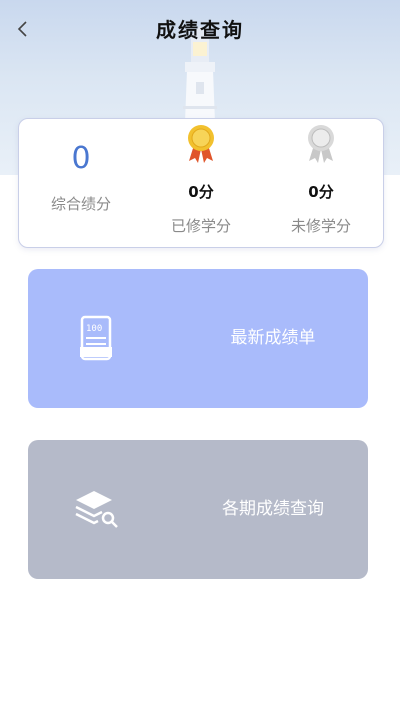 Image resolution: width=400 pixels, height=710 pixels. Describe the element at coordinates (273, 338) in the screenshot. I see `latest-report-label: 最新成绩单` at that location.